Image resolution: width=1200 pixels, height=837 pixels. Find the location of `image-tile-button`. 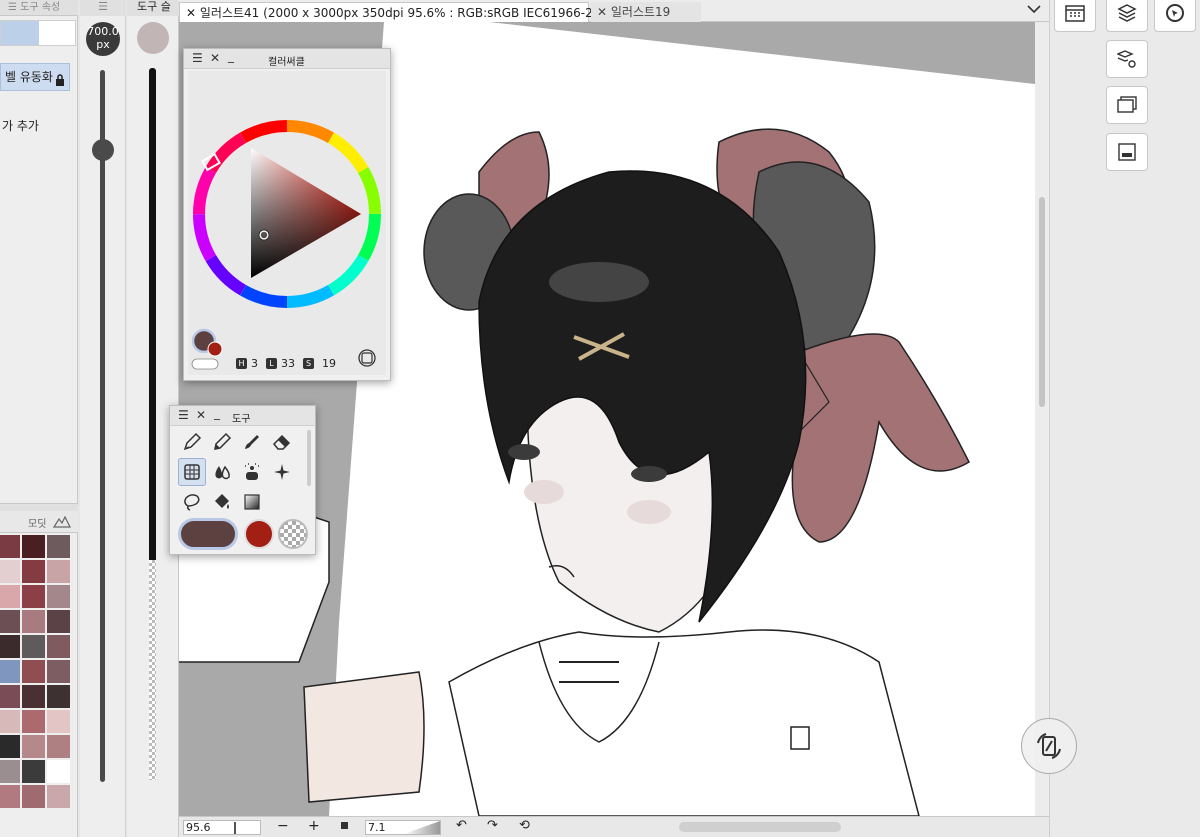

image-tile-button is located at coordinates (1127, 105).